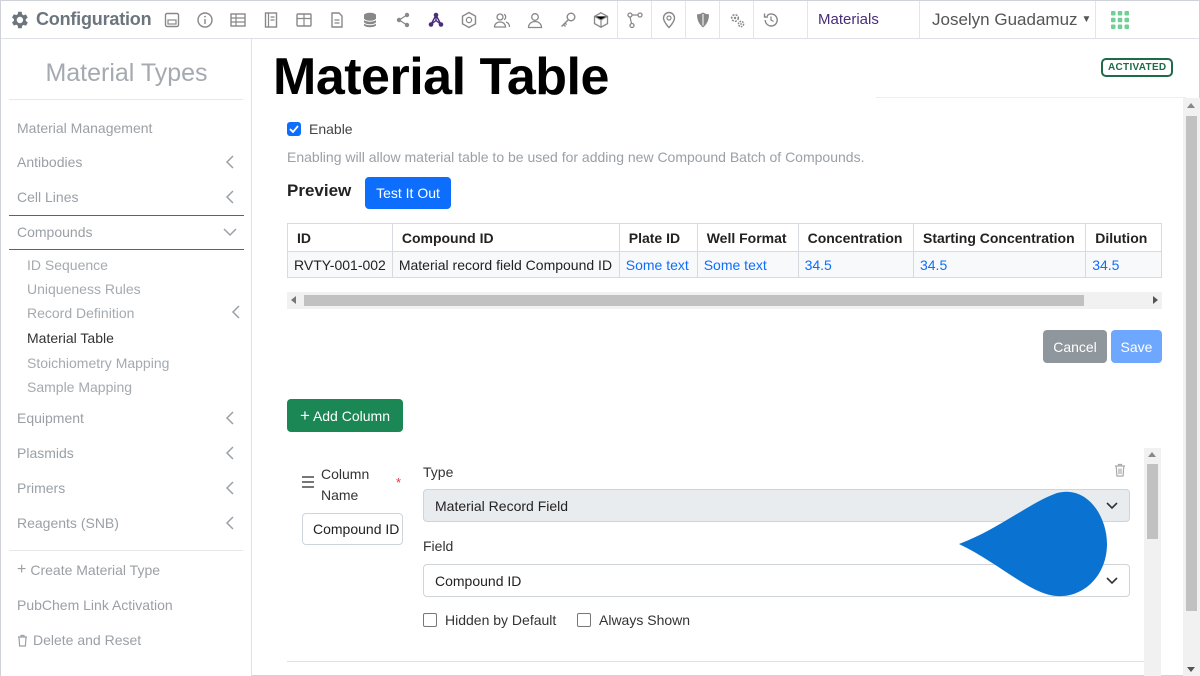 This screenshot has height=676, width=1200. What do you see at coordinates (489, 620) in the screenshot?
I see `hidden-by-default-option: Hidden by Default` at bounding box center [489, 620].